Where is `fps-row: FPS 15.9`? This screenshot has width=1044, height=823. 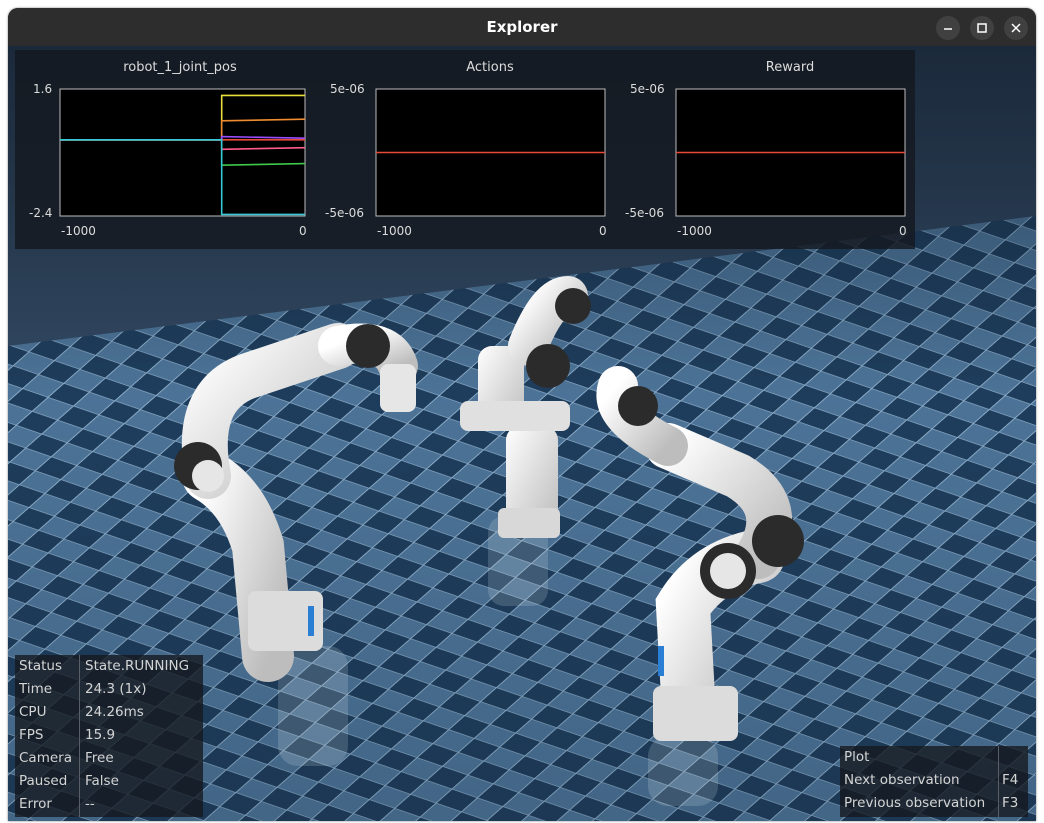
fps-row: FPS 15.9 is located at coordinates (109, 735).